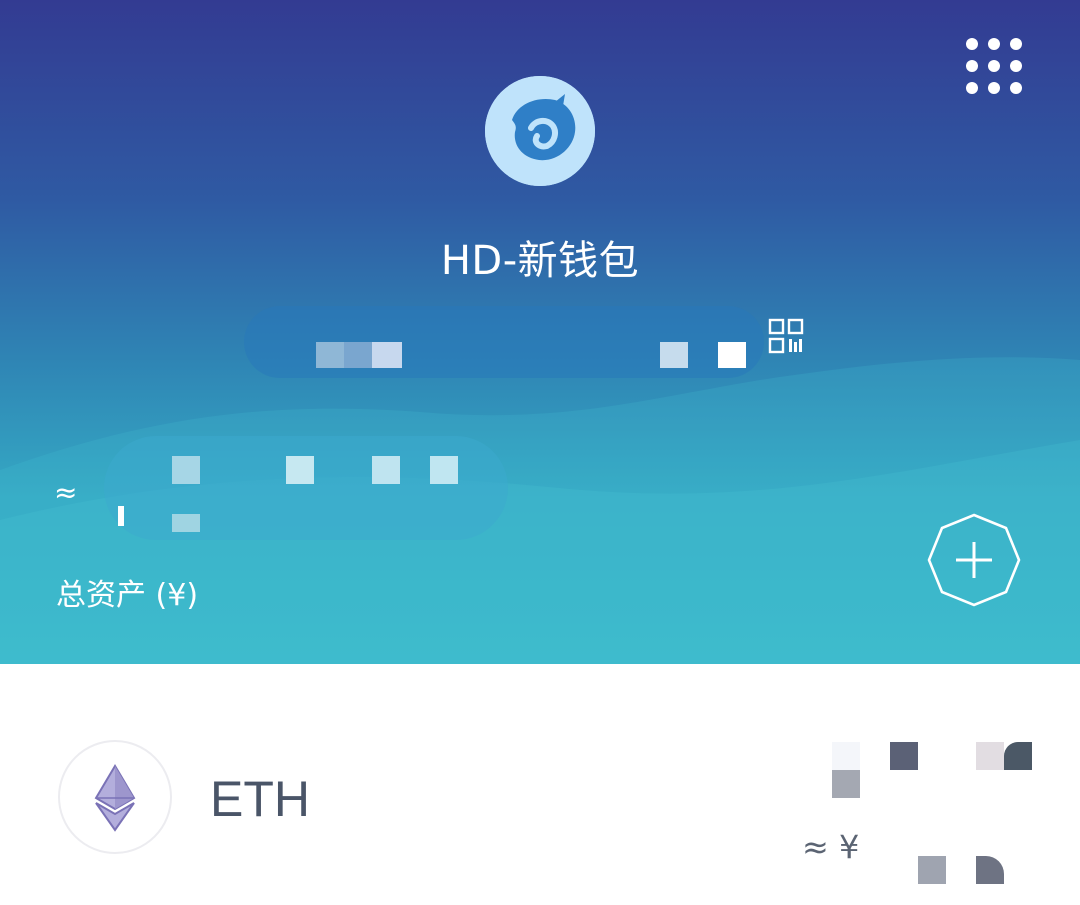 Image resolution: width=1080 pixels, height=905 pixels. What do you see at coordinates (115, 797) in the screenshot?
I see `ethereum-icon` at bounding box center [115, 797].